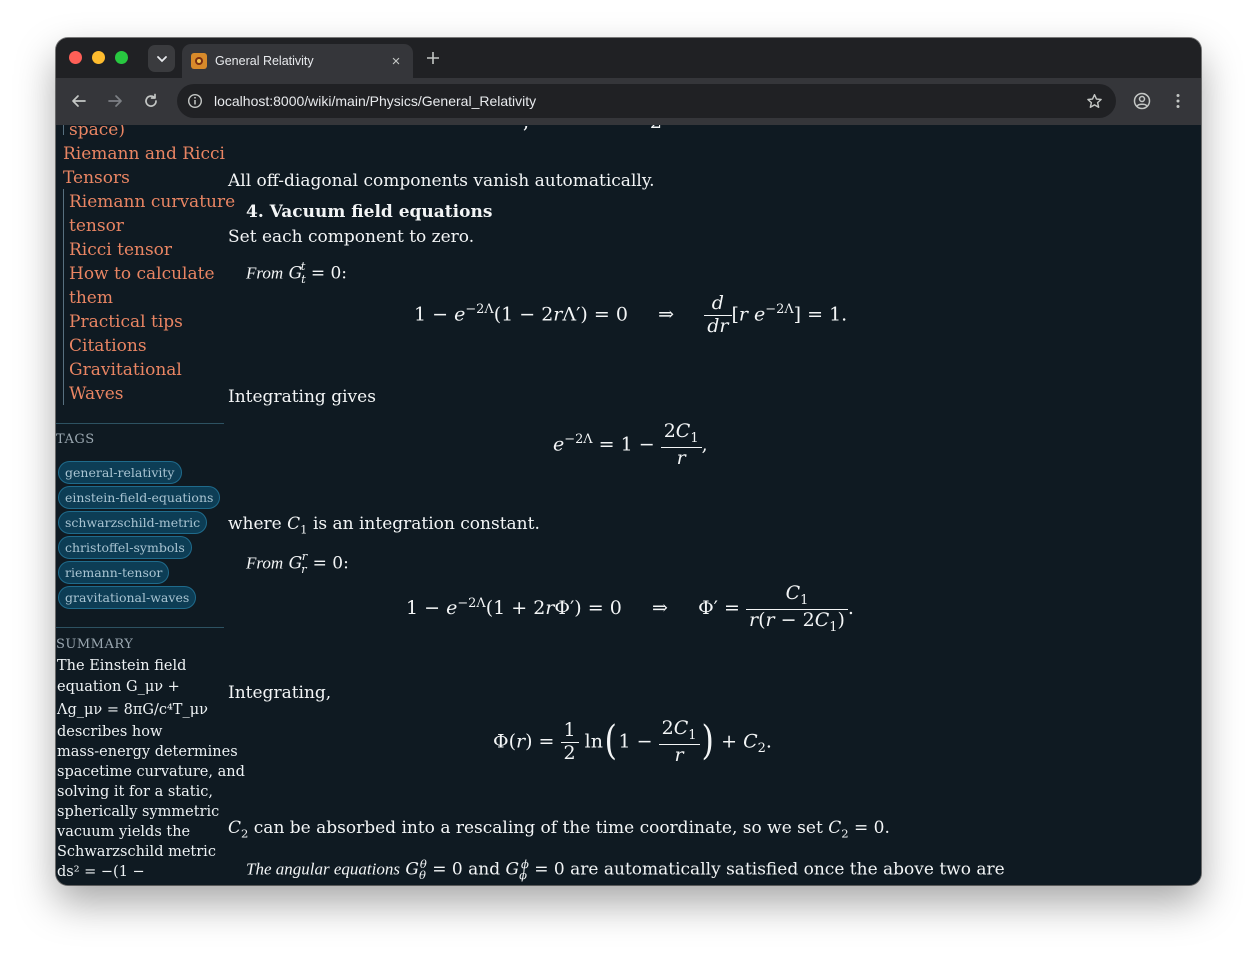 This screenshot has height=960, width=1257. What do you see at coordinates (97, 133) in the screenshot?
I see `toc-link-space: space)` at bounding box center [97, 133].